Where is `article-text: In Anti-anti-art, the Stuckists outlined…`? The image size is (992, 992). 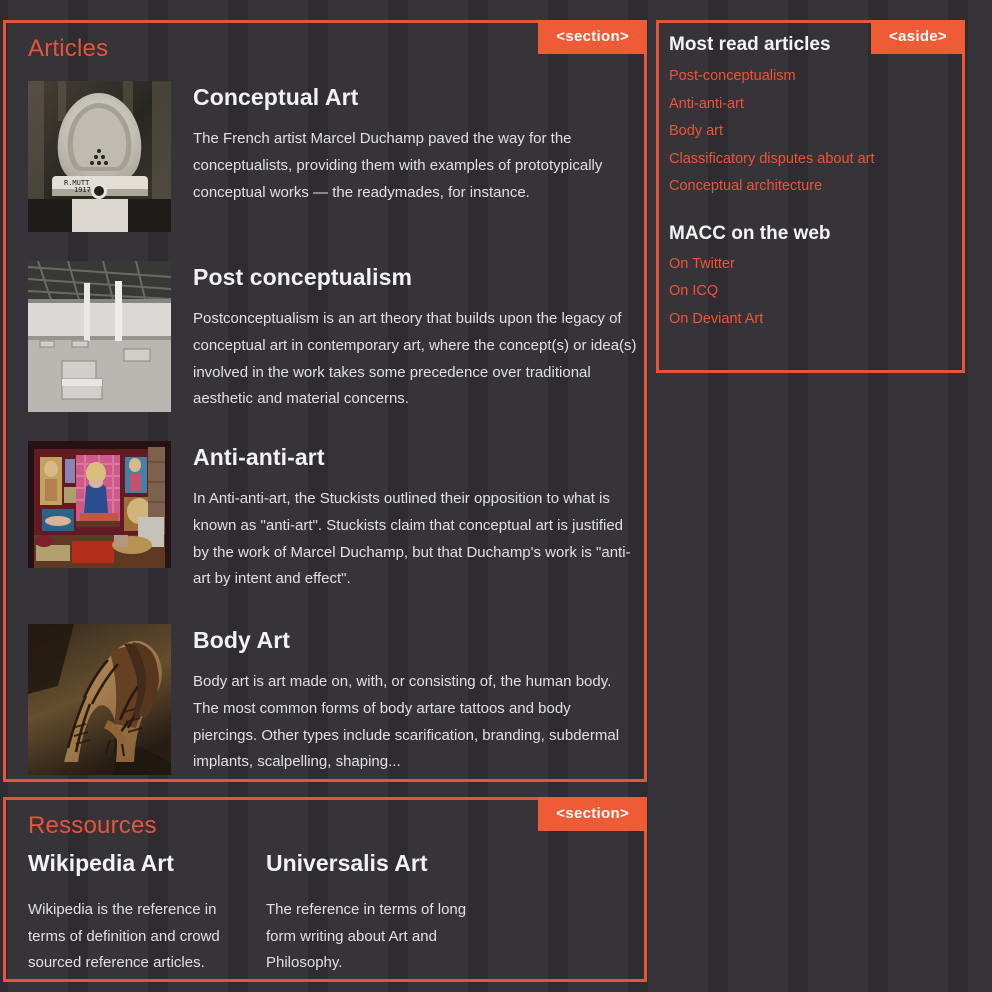
article-text: In Anti-anti-art, the Stuckists outlined… is located at coordinates (412, 539).